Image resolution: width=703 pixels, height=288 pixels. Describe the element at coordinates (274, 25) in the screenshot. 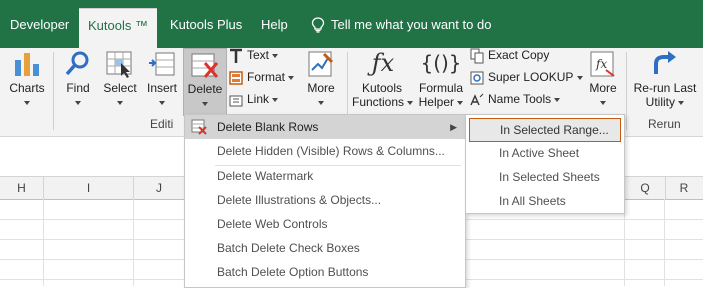

I see `tab-help: Help` at that location.